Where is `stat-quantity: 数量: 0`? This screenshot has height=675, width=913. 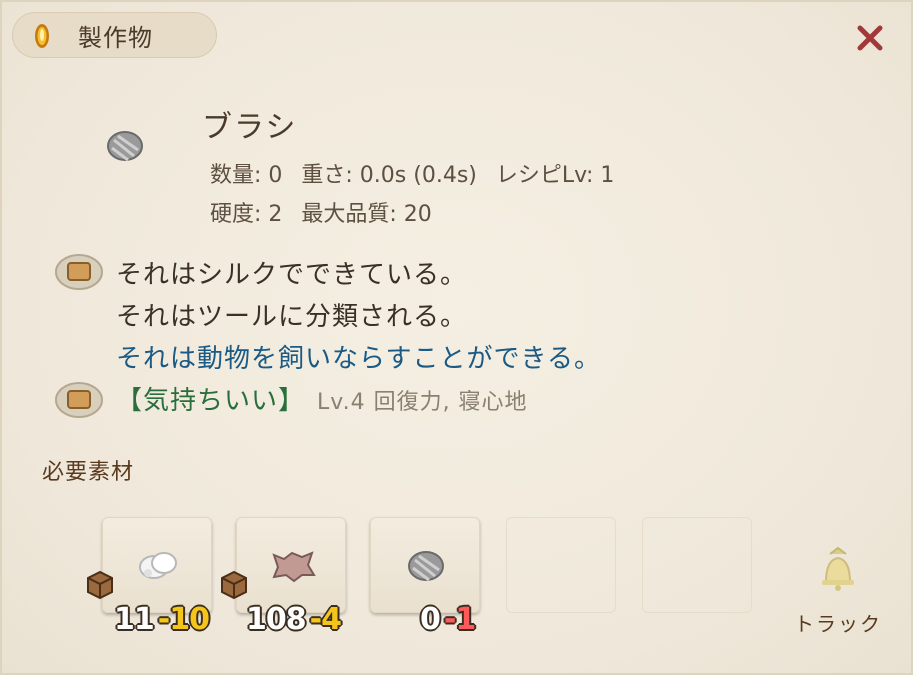
stat-quantity: 数量: 0 is located at coordinates (246, 175).